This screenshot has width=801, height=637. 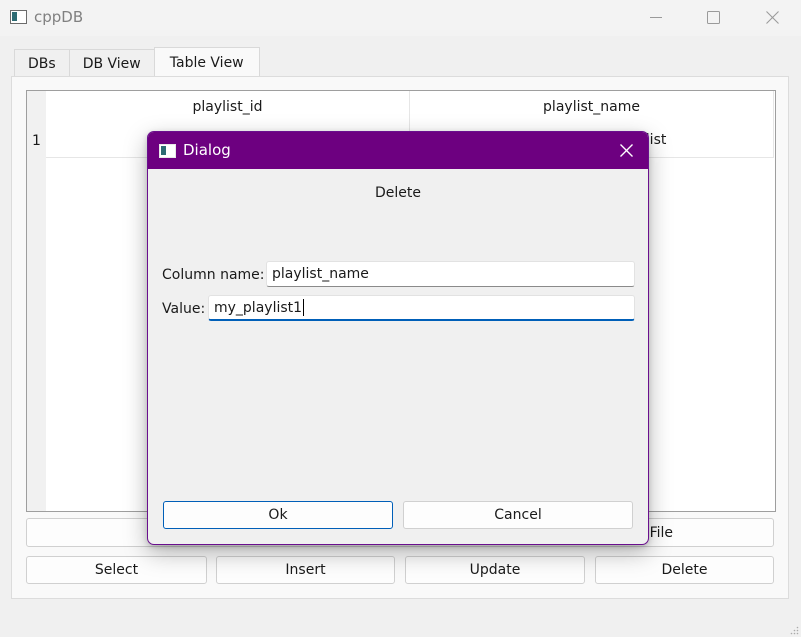 What do you see at coordinates (116, 570) in the screenshot?
I see `select-button: Select` at bounding box center [116, 570].